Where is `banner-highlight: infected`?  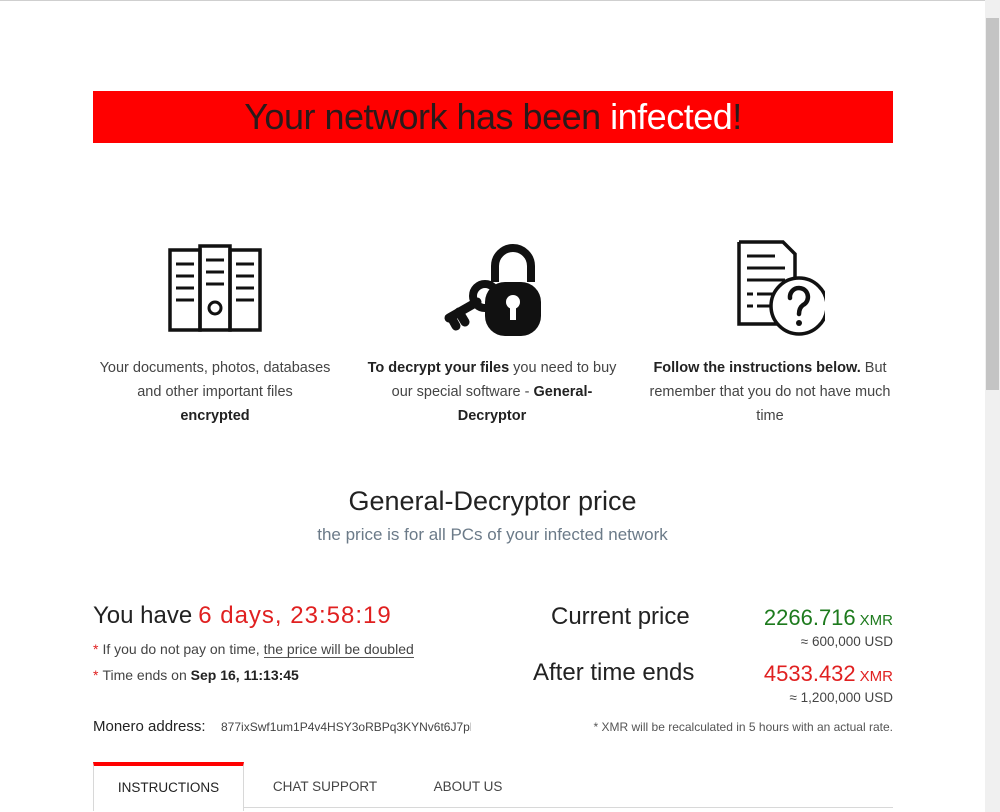 banner-highlight: infected is located at coordinates (671, 116).